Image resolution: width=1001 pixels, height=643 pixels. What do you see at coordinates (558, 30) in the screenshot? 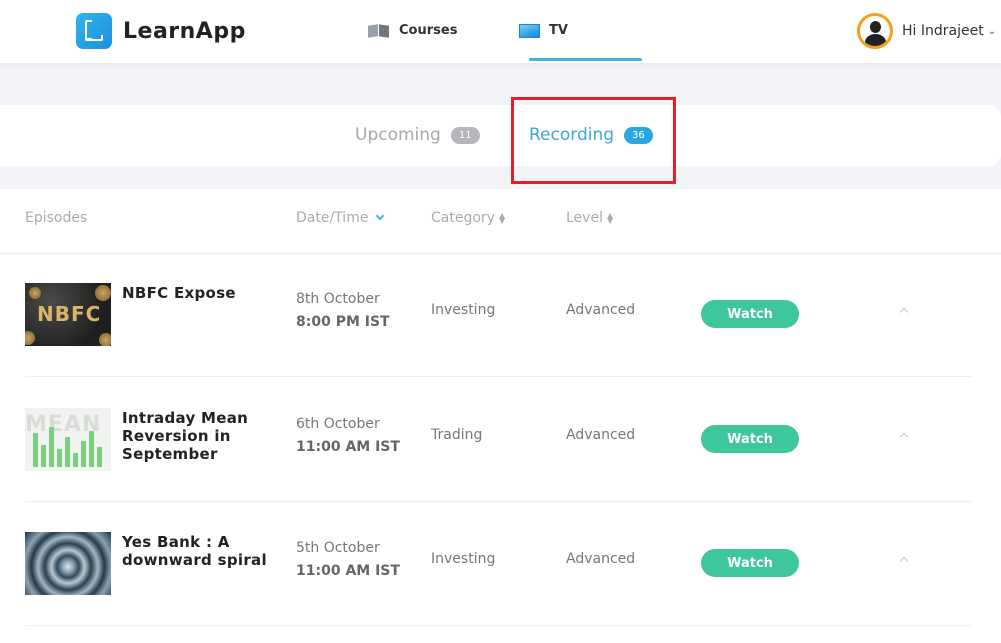
I see `nav-tv-label: TV` at bounding box center [558, 30].